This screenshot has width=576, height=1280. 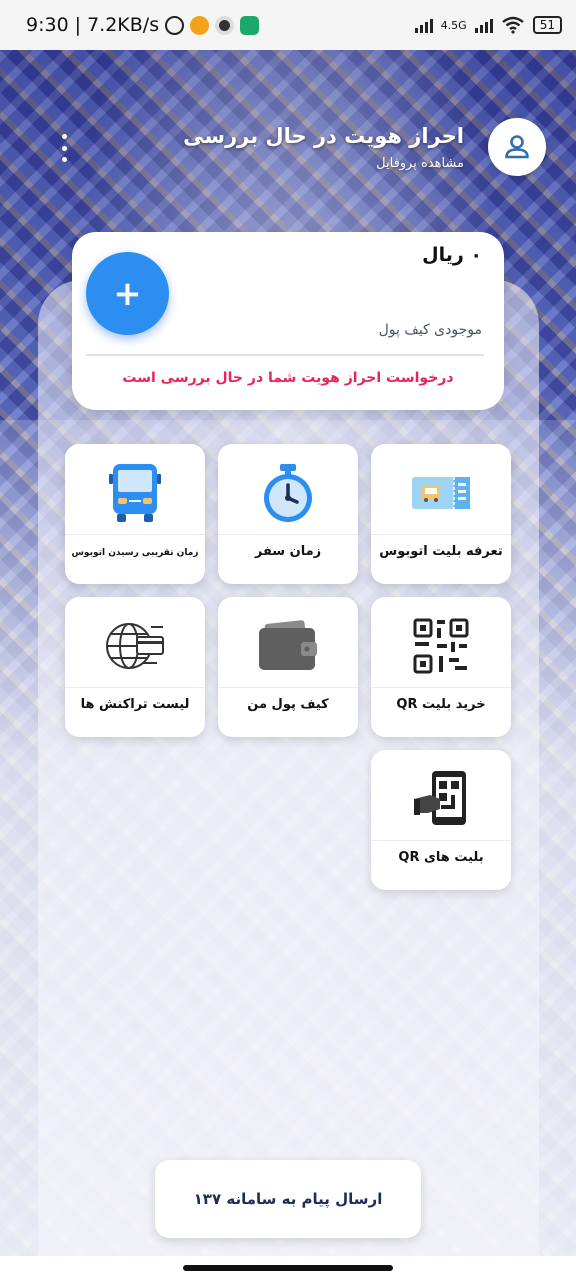 What do you see at coordinates (441, 551) in the screenshot?
I see `tile-label: تعرفه بلیت اتوبوس` at bounding box center [441, 551].